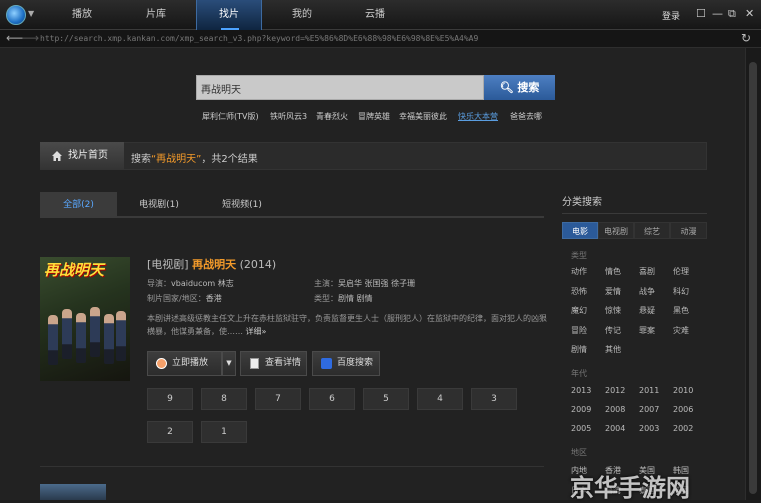 This screenshot has height=503, width=761. I want to click on genre-info: 类型：剧情 剧情, so click(343, 298).